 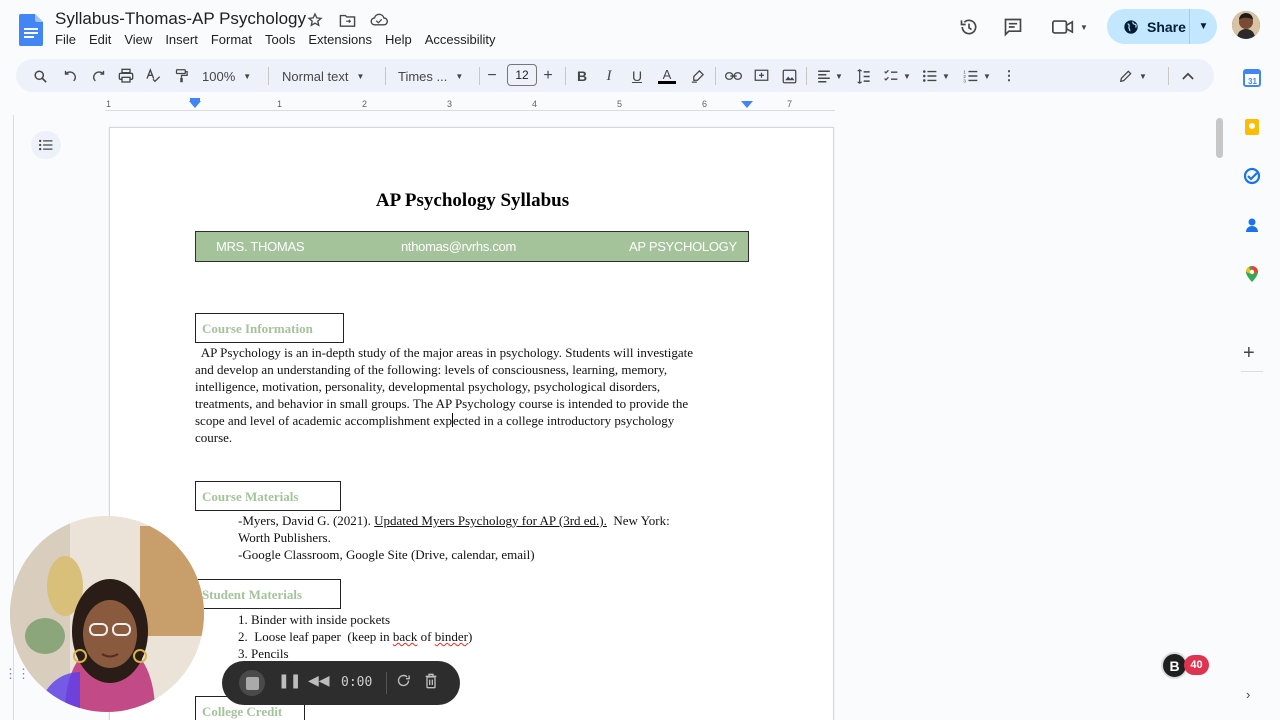 What do you see at coordinates (268, 594) in the screenshot?
I see `section-heading-student-materials: Student Materials` at bounding box center [268, 594].